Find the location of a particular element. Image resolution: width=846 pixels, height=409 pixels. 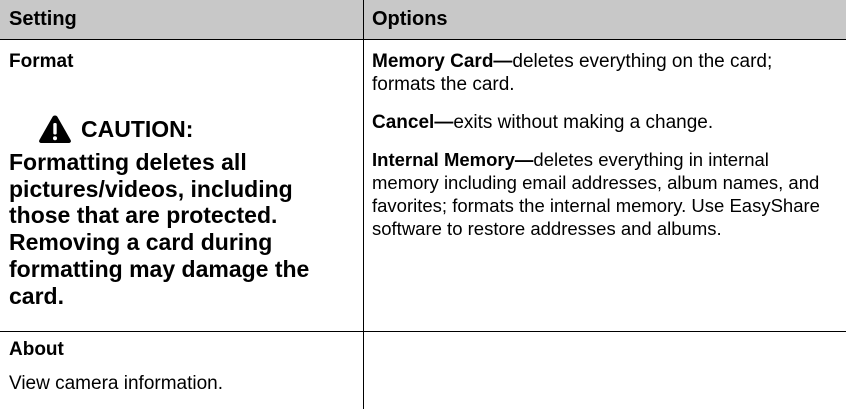

caution-heading: CAUTION: is located at coordinates (115, 129).